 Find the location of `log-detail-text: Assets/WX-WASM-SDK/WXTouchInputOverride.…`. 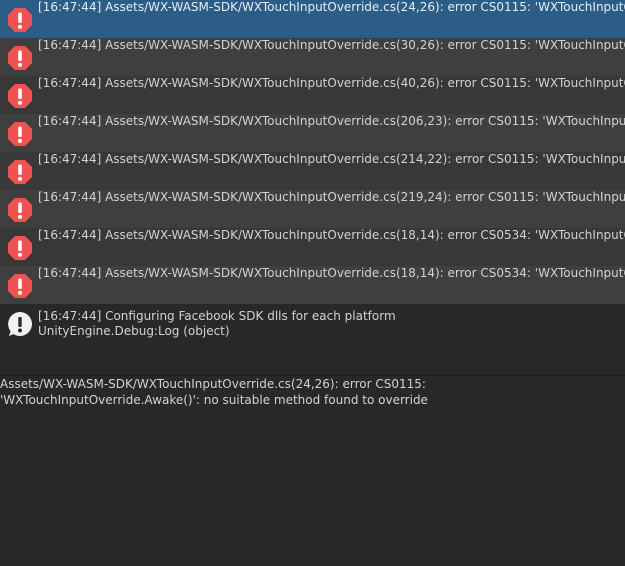

log-detail-text: Assets/WX-WASM-SDK/WXTouchInputOverride.… is located at coordinates (214, 392).